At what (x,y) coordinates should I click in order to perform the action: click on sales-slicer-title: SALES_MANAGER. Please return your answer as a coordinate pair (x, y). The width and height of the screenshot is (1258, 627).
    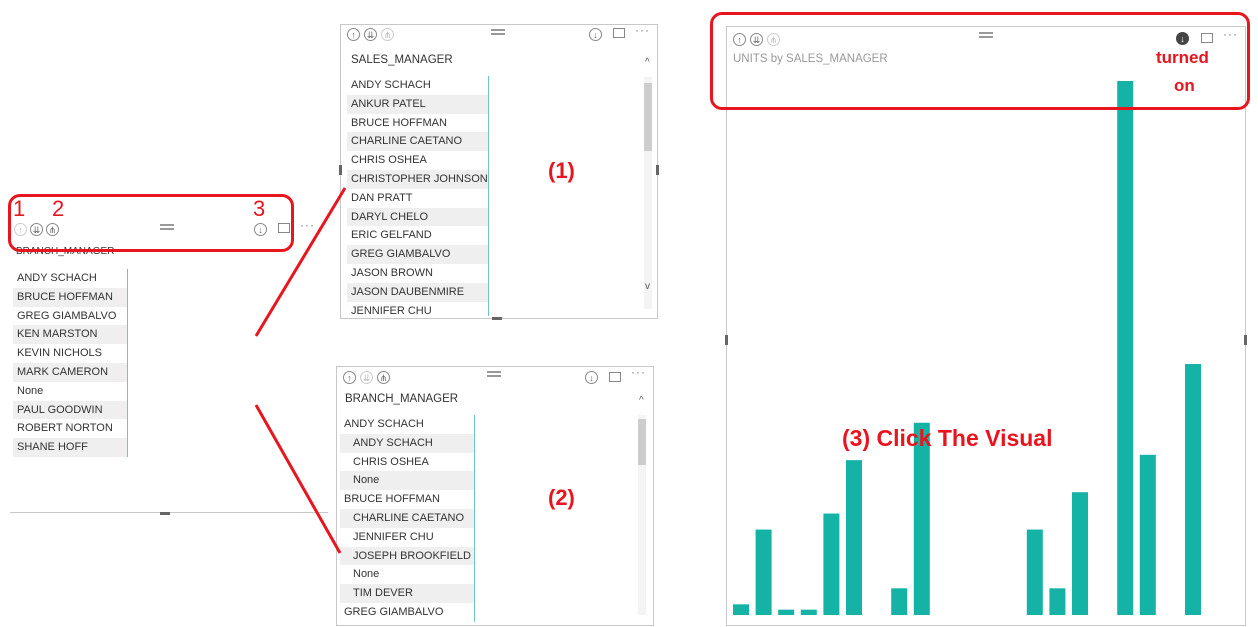
    Looking at the image, I should click on (402, 60).